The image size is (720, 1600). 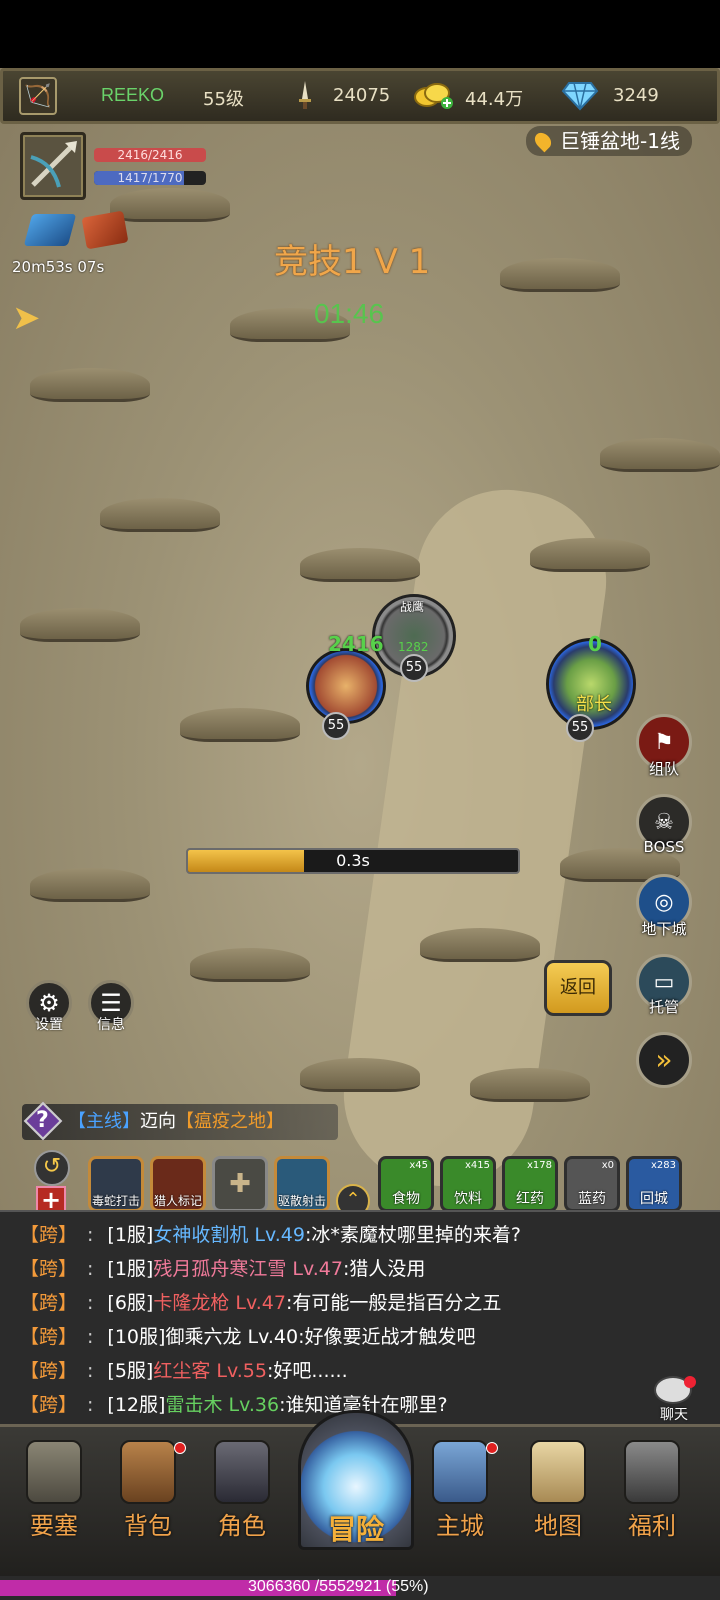 I want to click on pet-name: 战鹰, so click(x=412, y=607).